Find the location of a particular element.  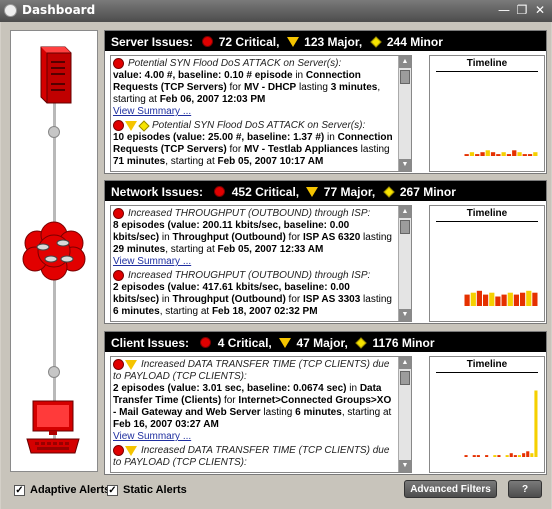

adaptive-alerts-checkbox: ✓ is located at coordinates (19, 490).